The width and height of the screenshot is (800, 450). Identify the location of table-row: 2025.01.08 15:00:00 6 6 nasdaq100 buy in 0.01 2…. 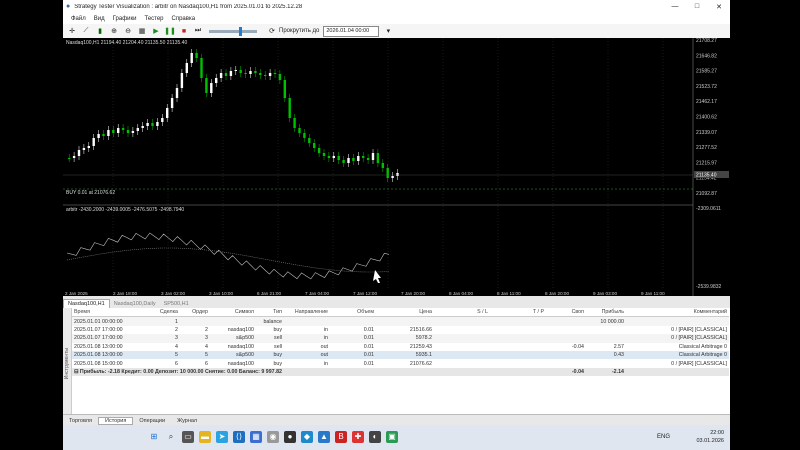
(400, 363).